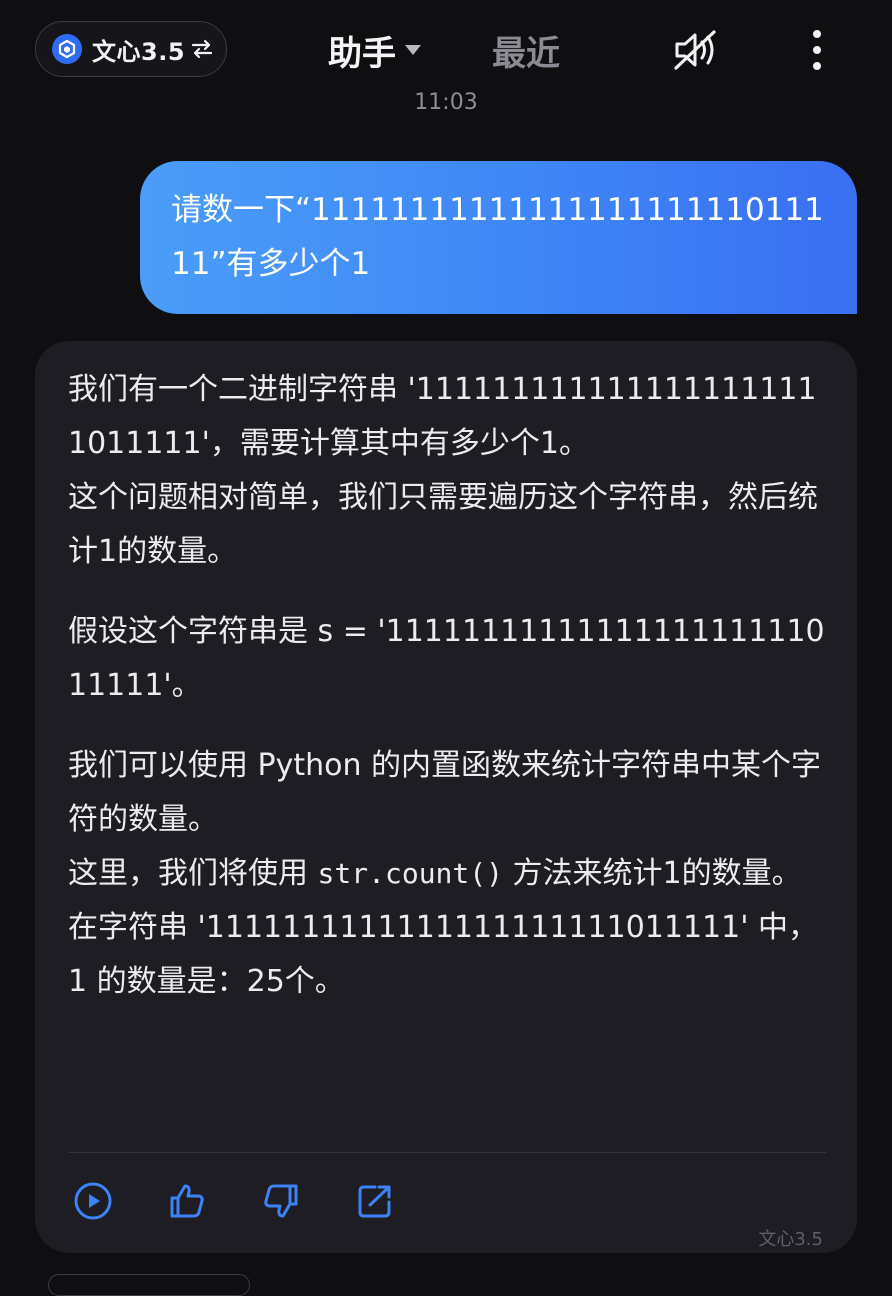  Describe the element at coordinates (446, 50) in the screenshot. I see `top-bar: 文心3.5 助手 最近` at that location.